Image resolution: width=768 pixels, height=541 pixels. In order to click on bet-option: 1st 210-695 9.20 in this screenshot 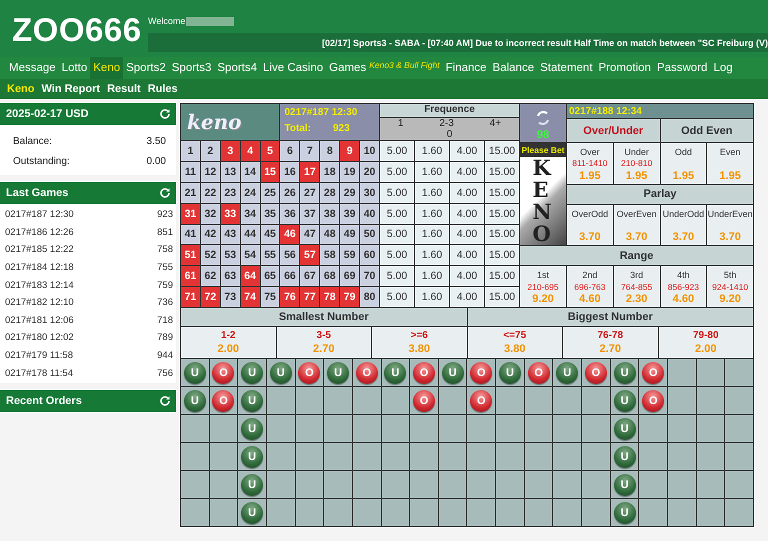, I will do `click(543, 286)`.